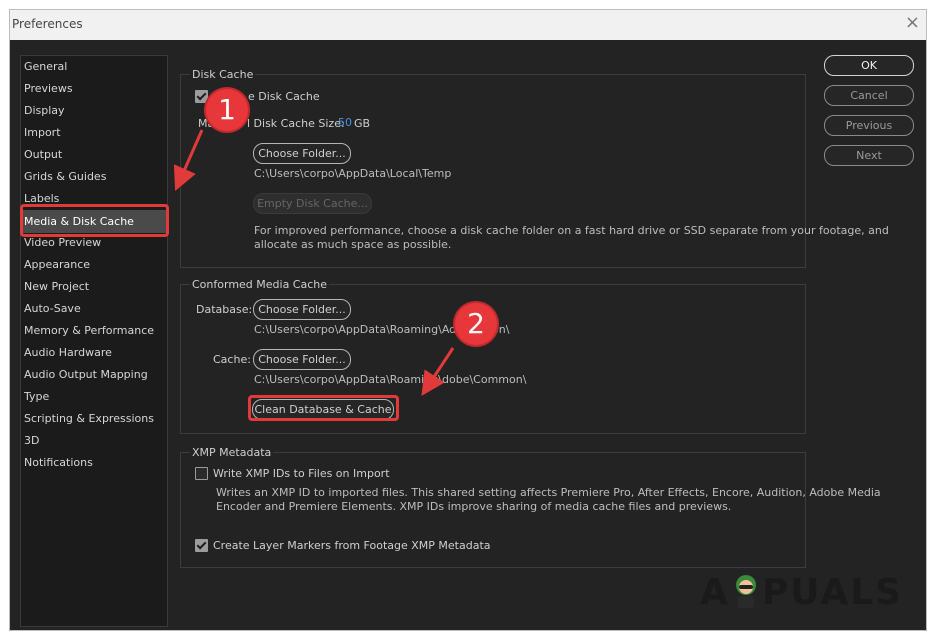  What do you see at coordinates (47, 24) in the screenshot?
I see `window-title: Preferences` at bounding box center [47, 24].